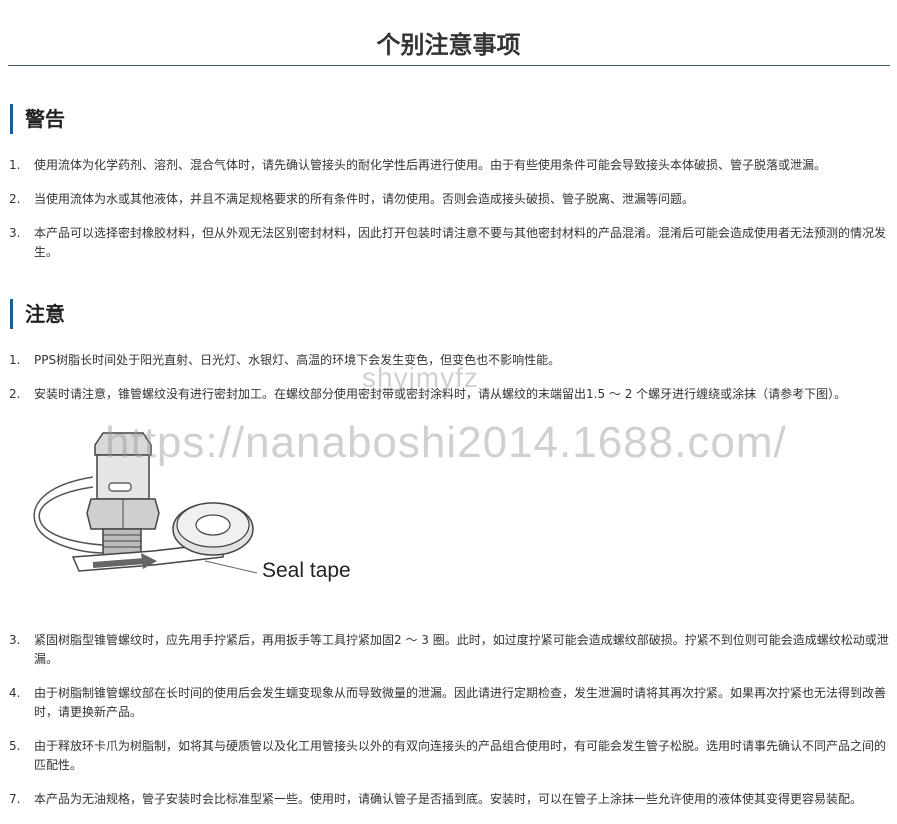 This screenshot has width=897, height=824. What do you see at coordinates (37, 314) in the screenshot?
I see `caution-heading: 注意` at bounding box center [37, 314].